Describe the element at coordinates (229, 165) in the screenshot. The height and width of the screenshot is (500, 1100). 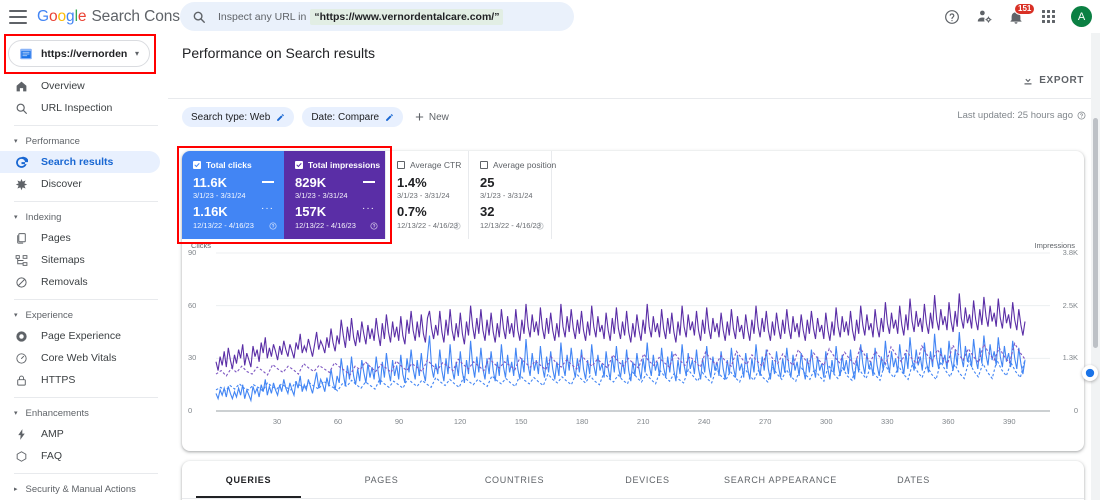
I see `metric-name: Total clicks` at that location.